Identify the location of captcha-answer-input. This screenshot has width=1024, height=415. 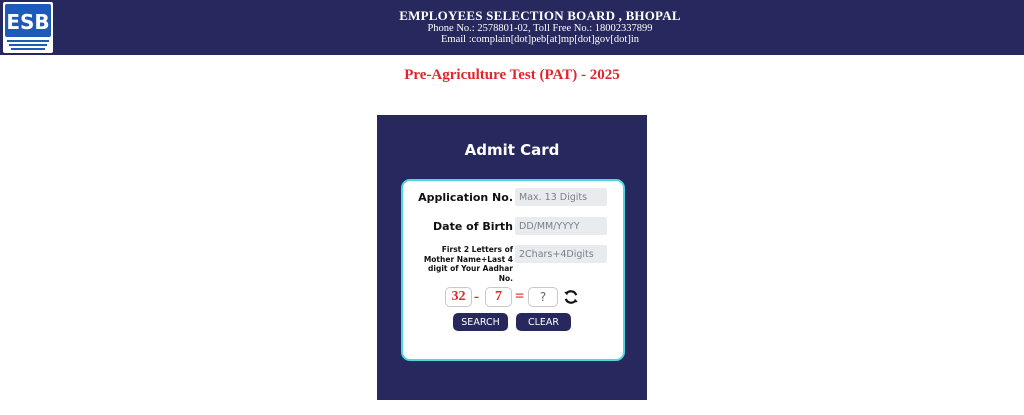
(543, 297).